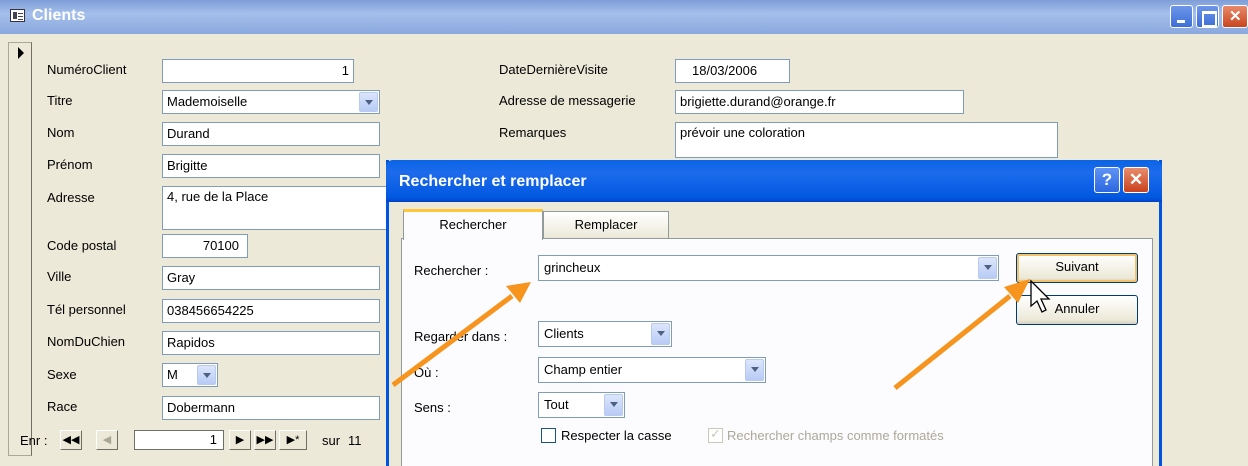 The height and width of the screenshot is (466, 1248). Describe the element at coordinates (605, 334) in the screenshot. I see `look-in-combo: Clients` at that location.